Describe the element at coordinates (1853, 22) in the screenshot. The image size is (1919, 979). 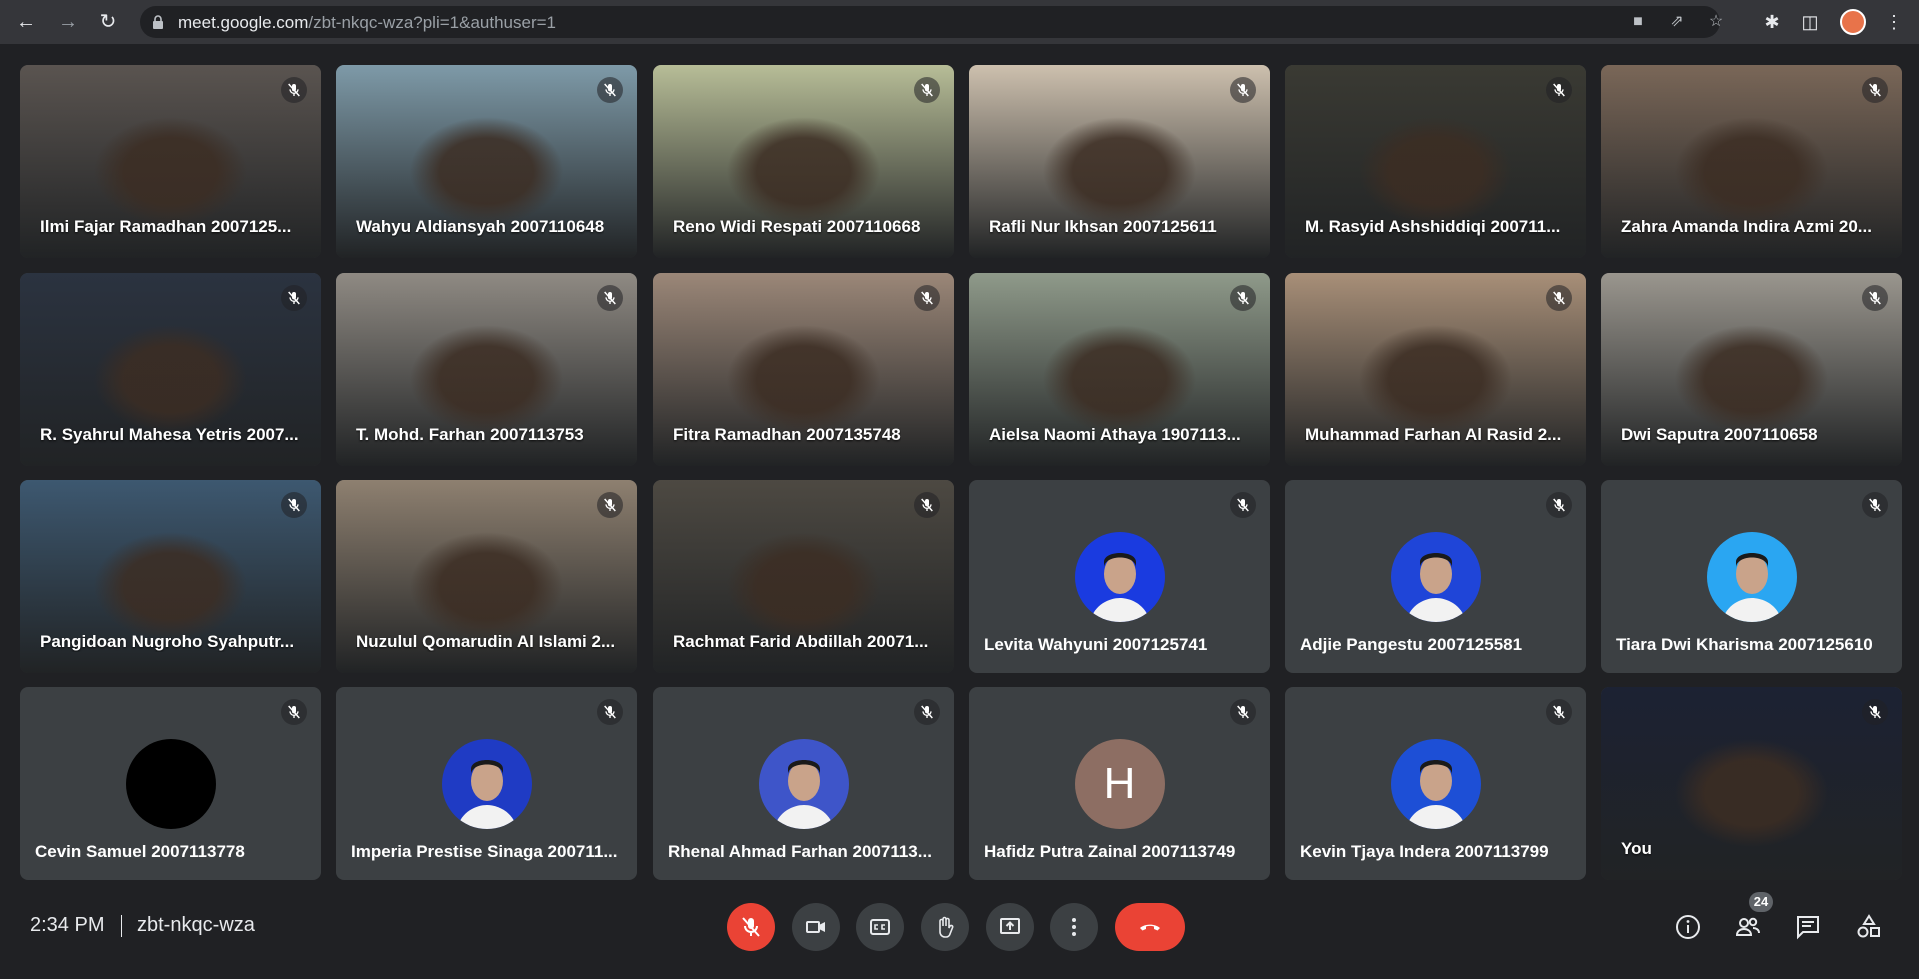
I see `profile-avatar` at that location.